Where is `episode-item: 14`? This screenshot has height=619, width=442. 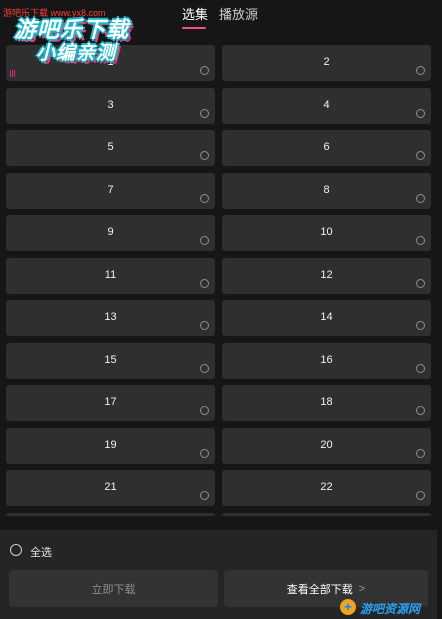
episode-item: 14 is located at coordinates (326, 318).